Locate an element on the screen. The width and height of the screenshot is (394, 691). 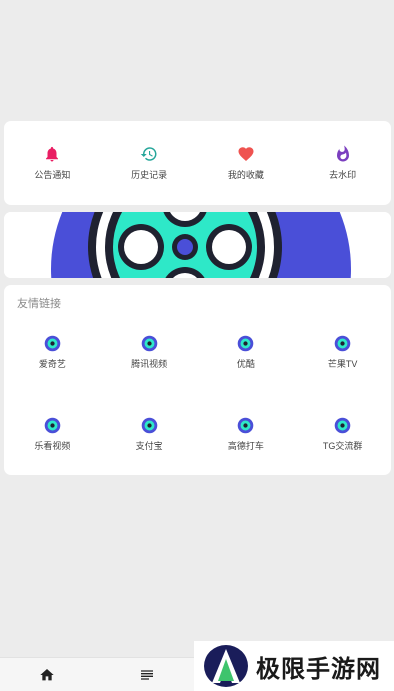
film-reel-banner-image is located at coordinates (197, 245).